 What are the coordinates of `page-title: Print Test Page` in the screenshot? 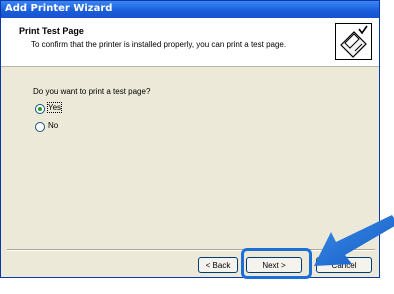 It's located at (51, 31).